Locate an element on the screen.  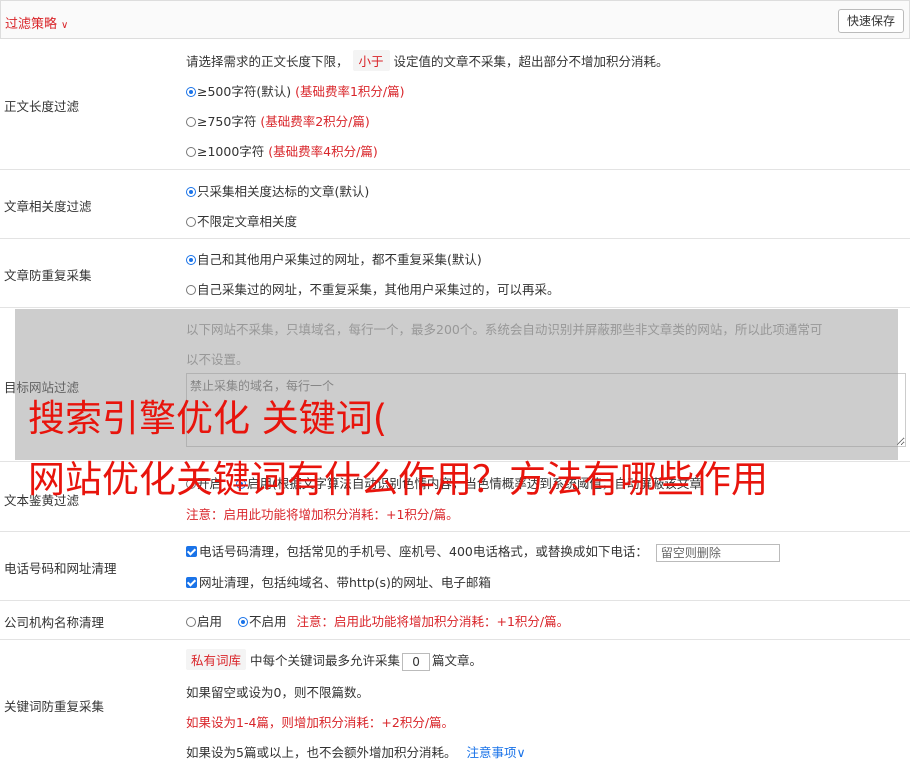
filter-strategy-title: 过滤策略 ∨ is located at coordinates (36, 22).